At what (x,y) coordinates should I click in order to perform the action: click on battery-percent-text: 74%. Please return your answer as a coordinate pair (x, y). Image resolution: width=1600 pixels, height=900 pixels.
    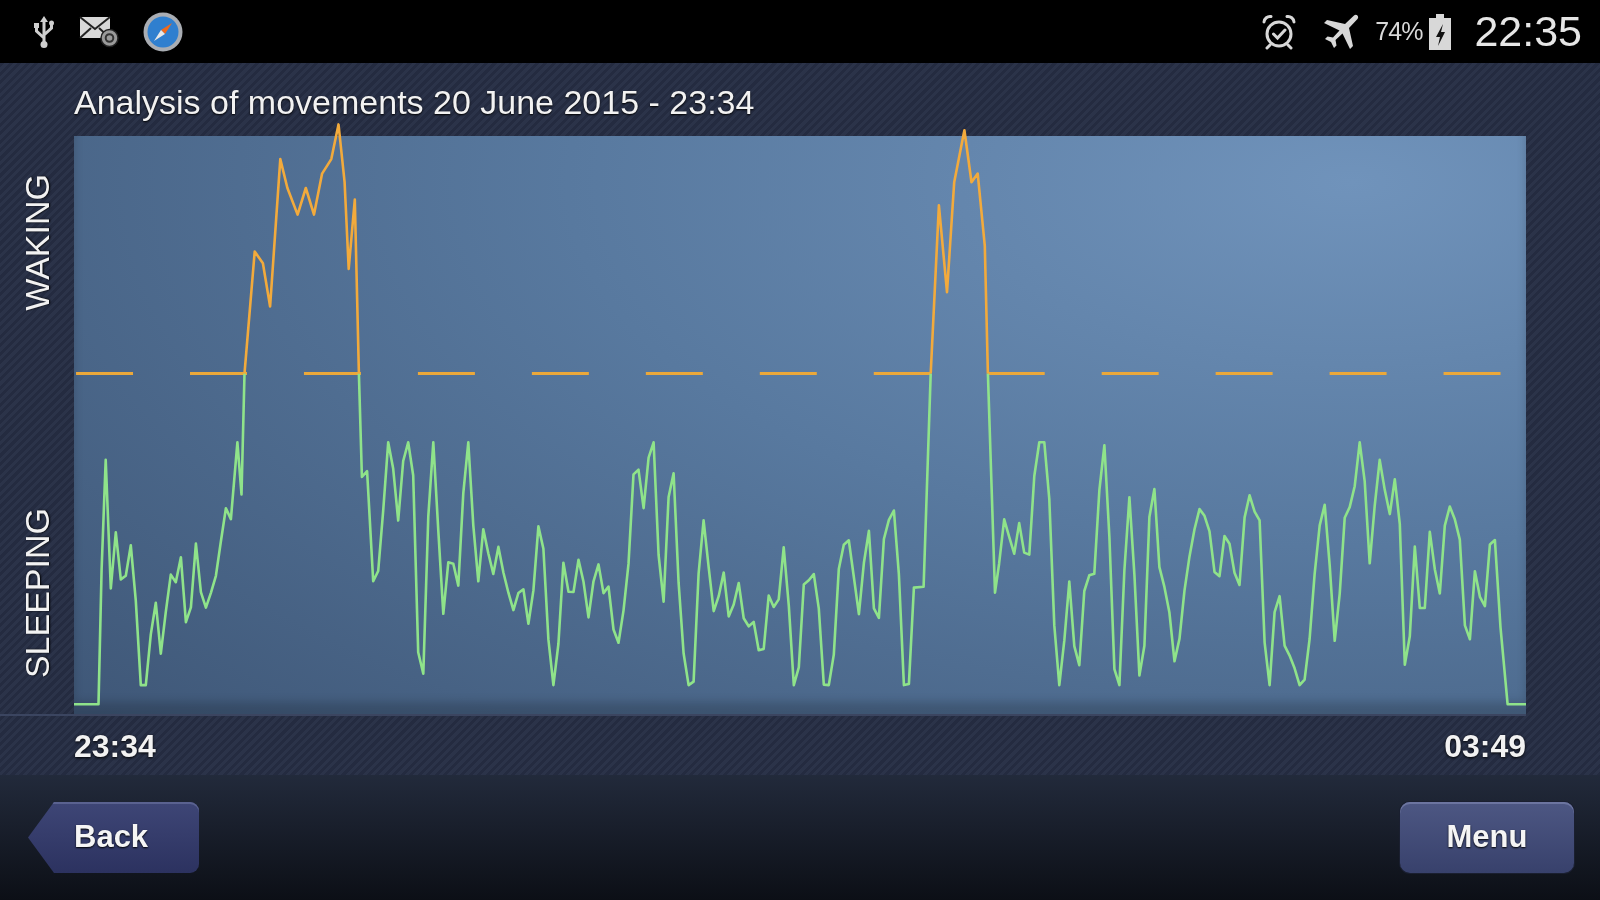
    Looking at the image, I should click on (1399, 31).